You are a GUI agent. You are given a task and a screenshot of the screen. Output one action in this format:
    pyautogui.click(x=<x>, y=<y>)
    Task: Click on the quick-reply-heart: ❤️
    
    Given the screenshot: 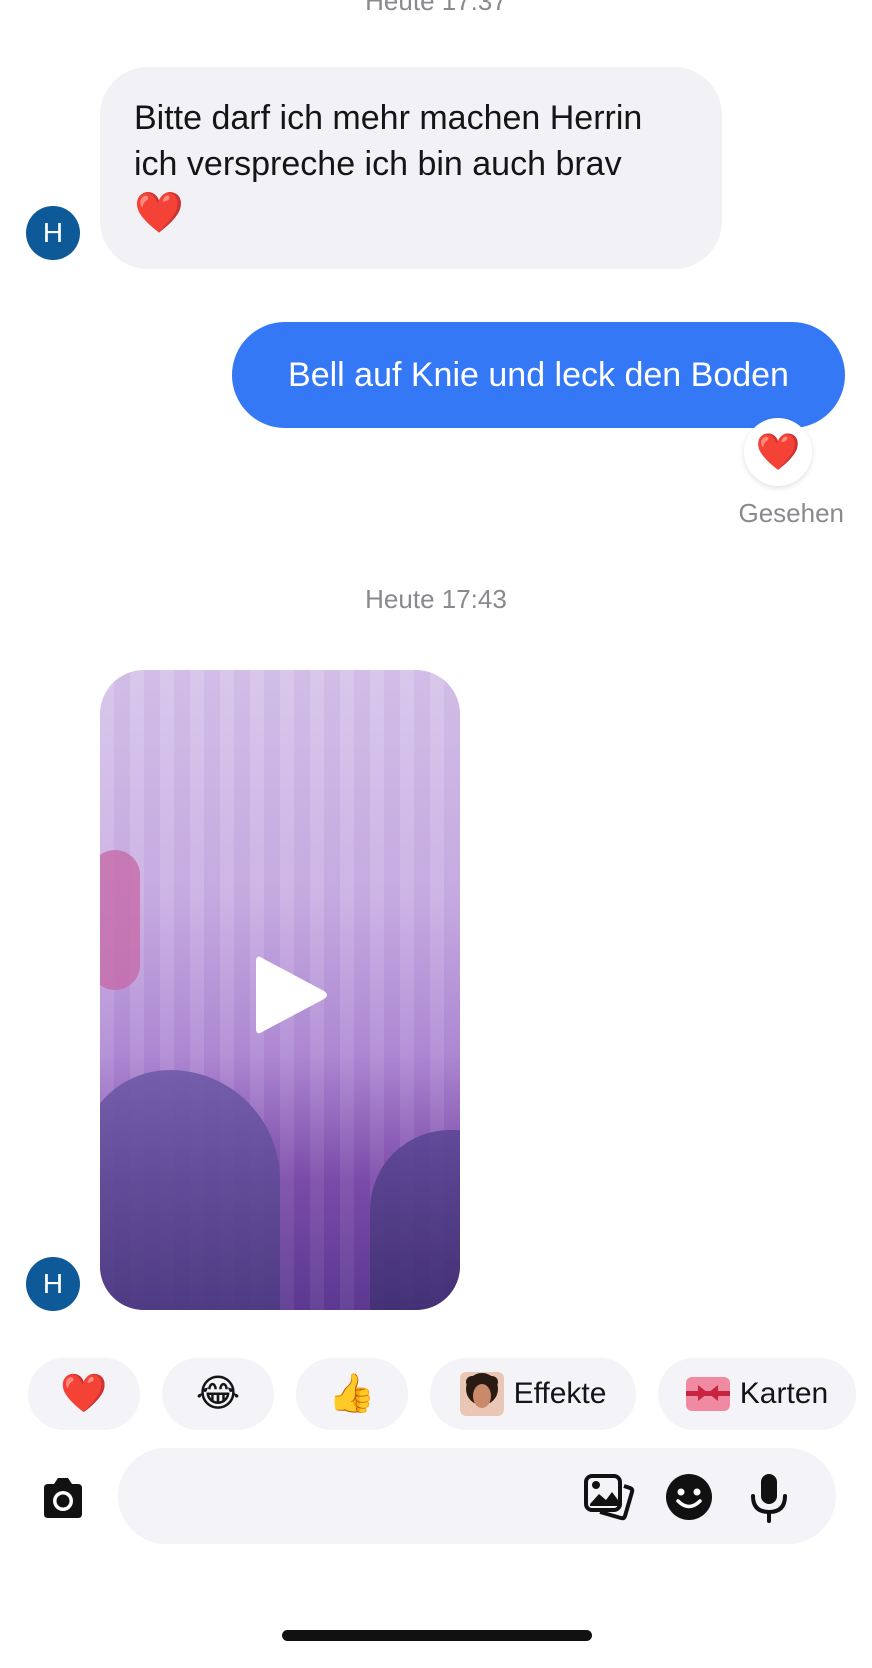 What is the action you would take?
    pyautogui.click(x=84, y=1394)
    